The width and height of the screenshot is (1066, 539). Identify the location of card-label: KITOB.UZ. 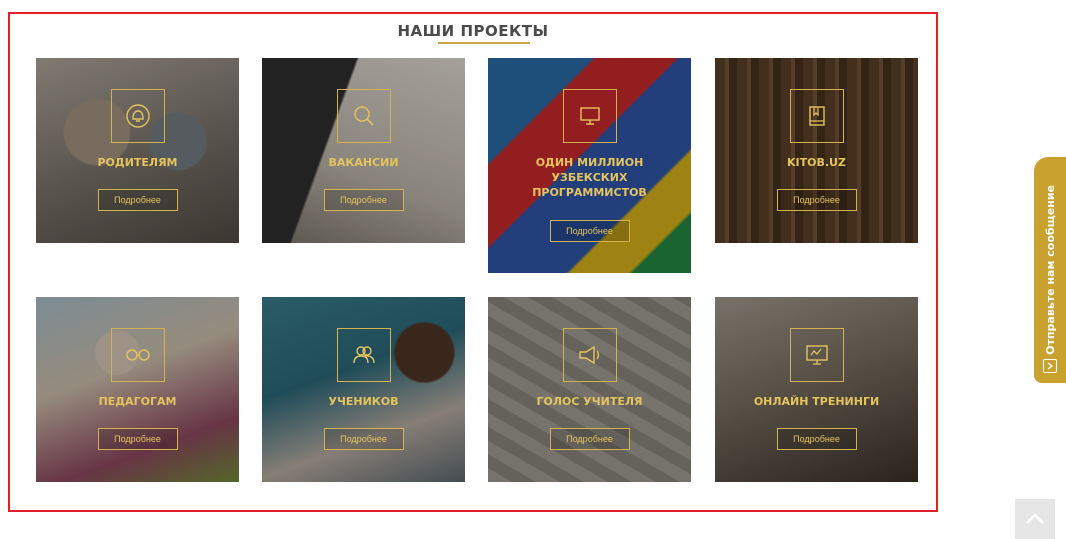
(816, 162).